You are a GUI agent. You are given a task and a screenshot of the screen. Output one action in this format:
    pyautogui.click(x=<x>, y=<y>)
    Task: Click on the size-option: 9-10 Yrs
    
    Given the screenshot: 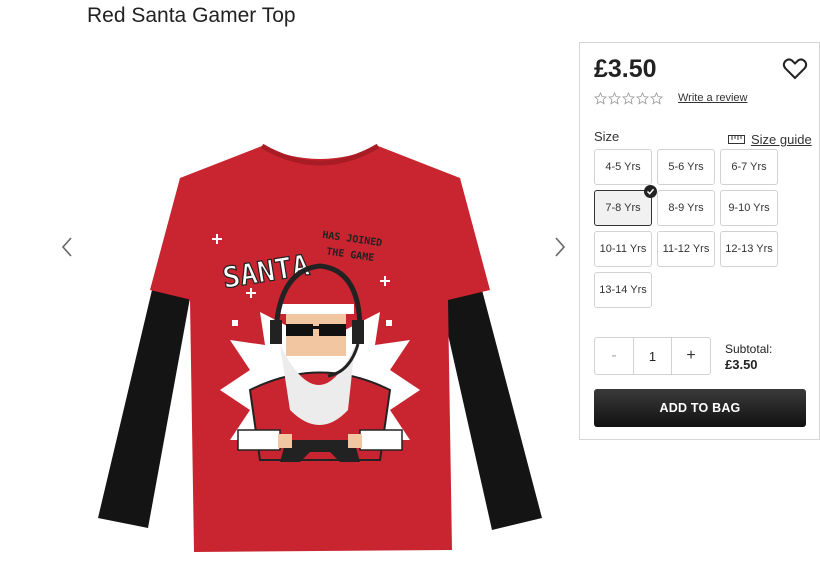 What is the action you would take?
    pyautogui.click(x=749, y=208)
    